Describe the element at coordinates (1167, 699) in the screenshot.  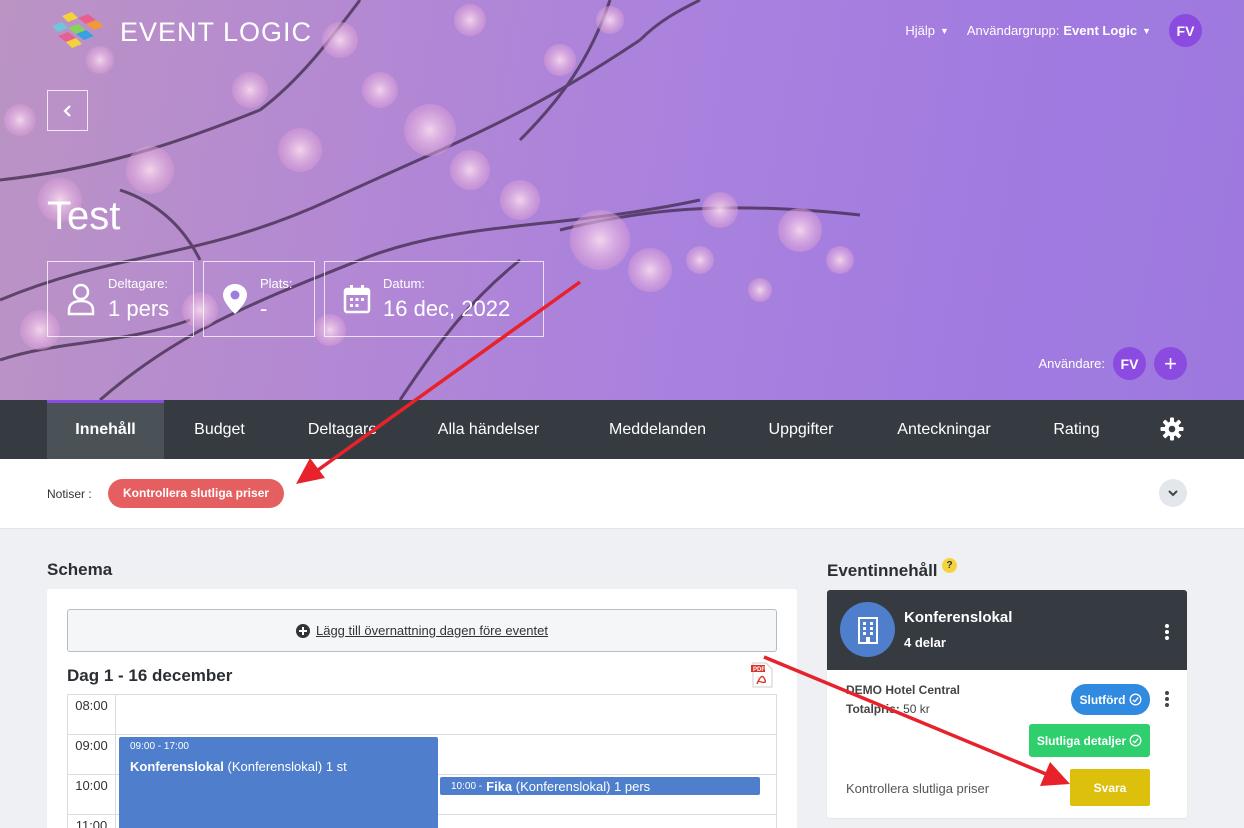
I see `item-menu-button` at that location.